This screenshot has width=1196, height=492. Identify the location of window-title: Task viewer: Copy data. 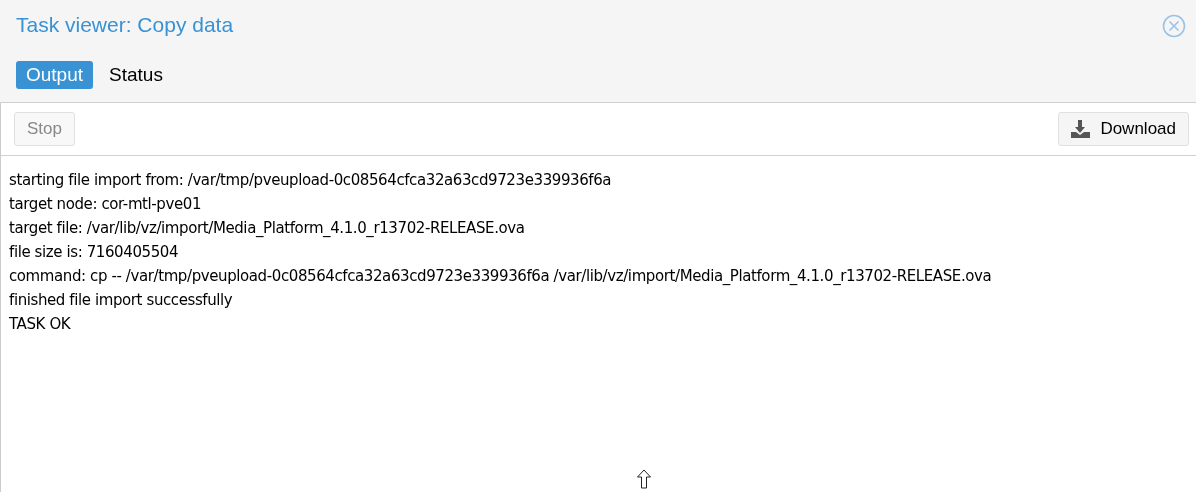
(125, 25).